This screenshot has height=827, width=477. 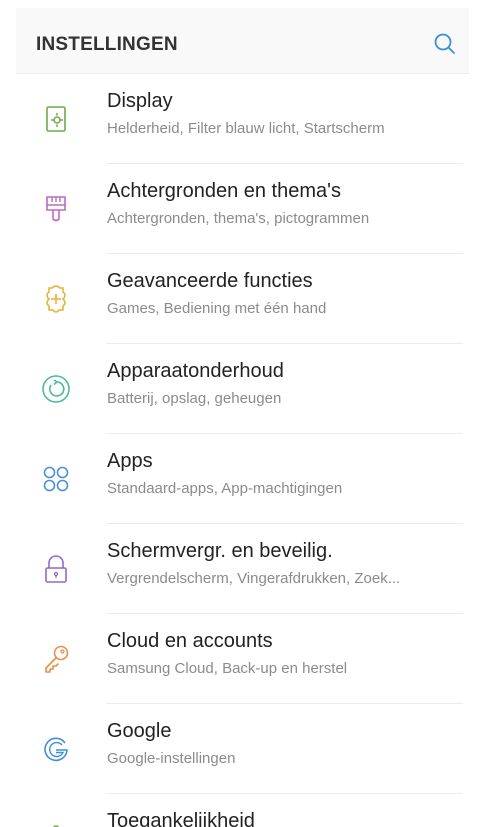 I want to click on settings-item-accessibility: Toegankelijkheid, so click(x=242, y=810).